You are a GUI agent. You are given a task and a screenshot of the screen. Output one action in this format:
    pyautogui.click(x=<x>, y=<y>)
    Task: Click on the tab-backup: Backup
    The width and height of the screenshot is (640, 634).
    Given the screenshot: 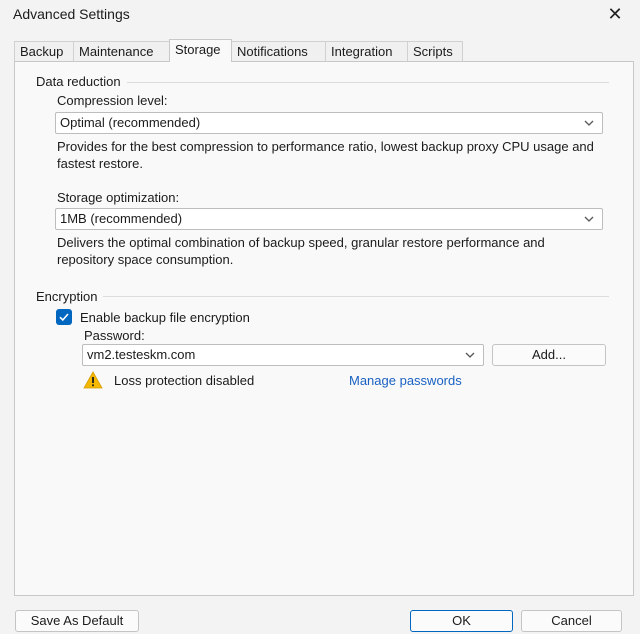 What is the action you would take?
    pyautogui.click(x=44, y=51)
    